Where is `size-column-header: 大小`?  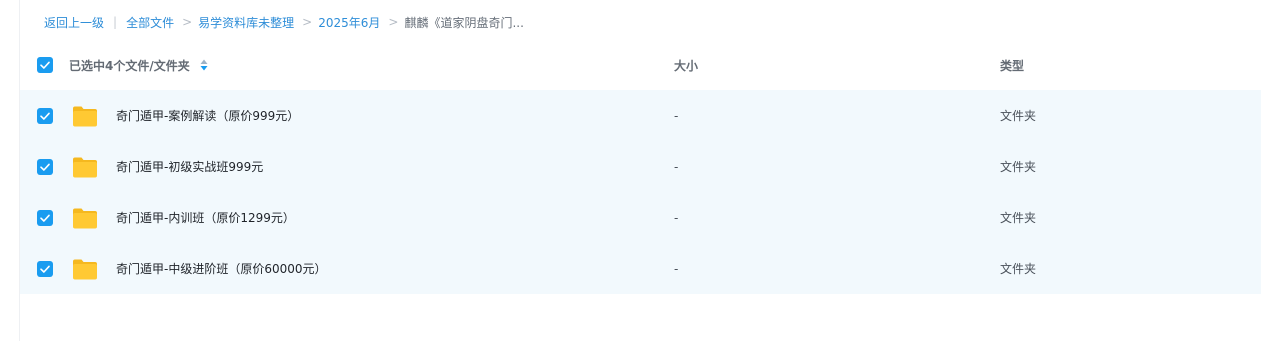 size-column-header: 大小 is located at coordinates (686, 65).